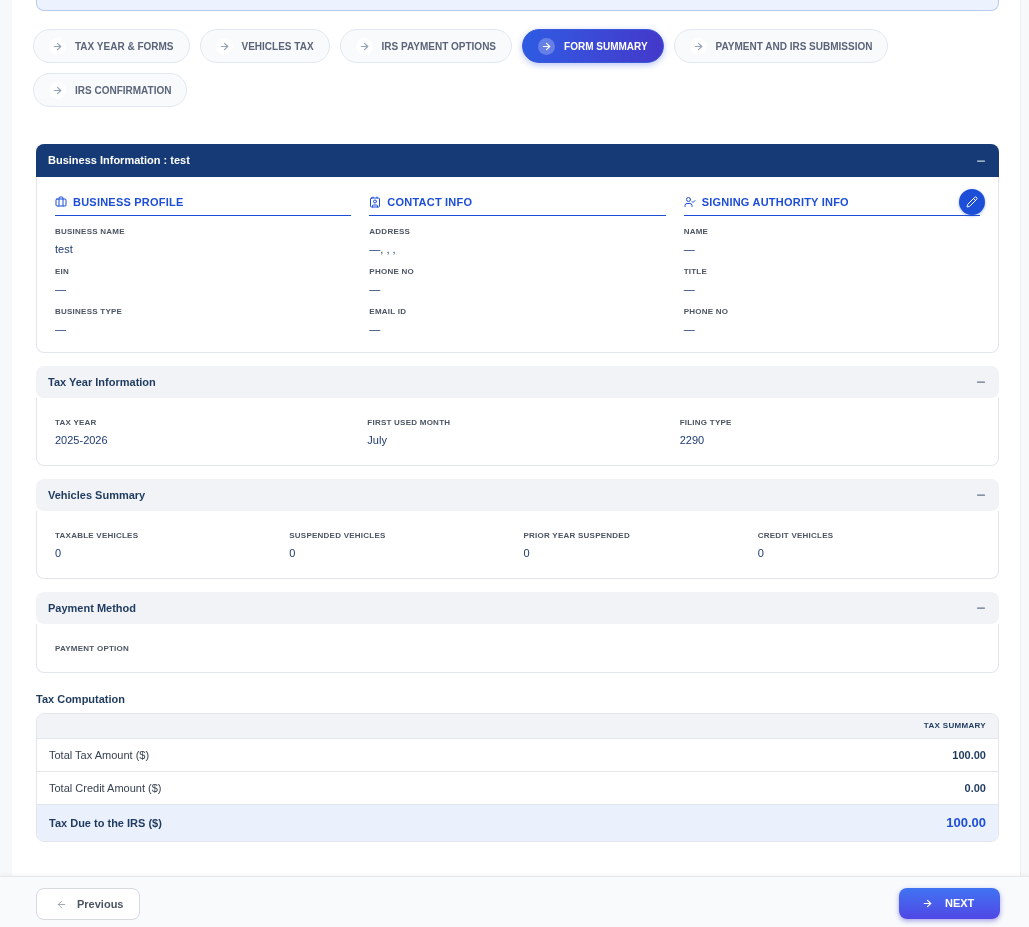  Describe the element at coordinates (61, 904) in the screenshot. I see `arrow-left-icon` at that location.